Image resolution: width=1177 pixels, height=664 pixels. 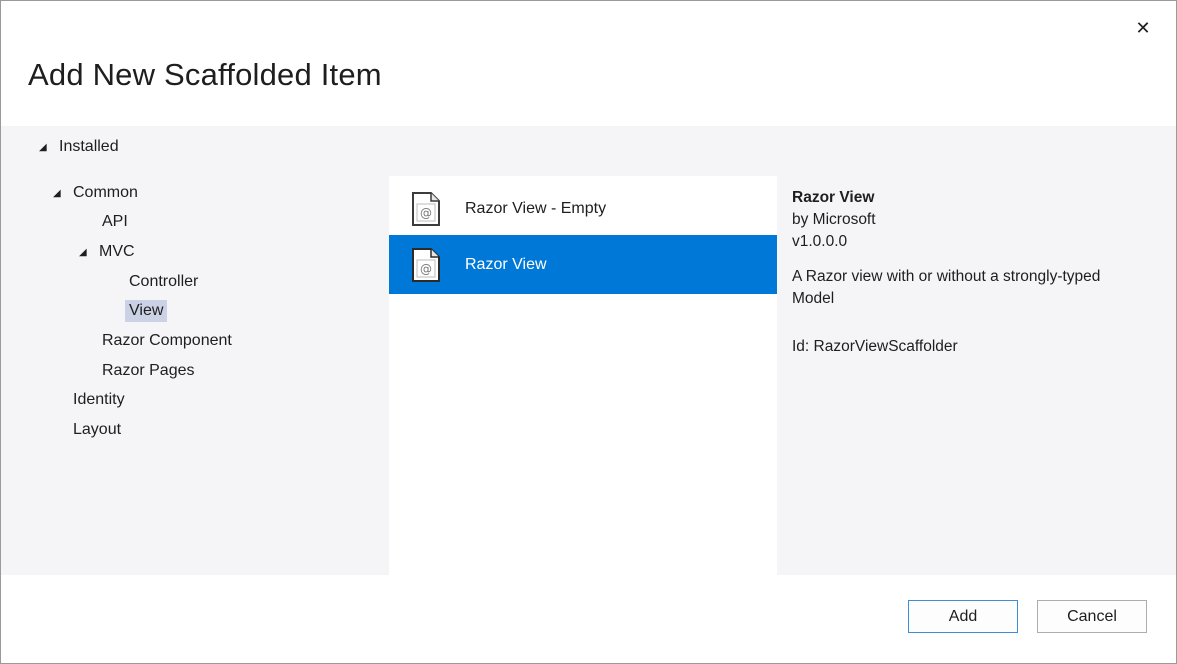 I want to click on tree-node-mvc: ◢ MVC, so click(x=107, y=252).